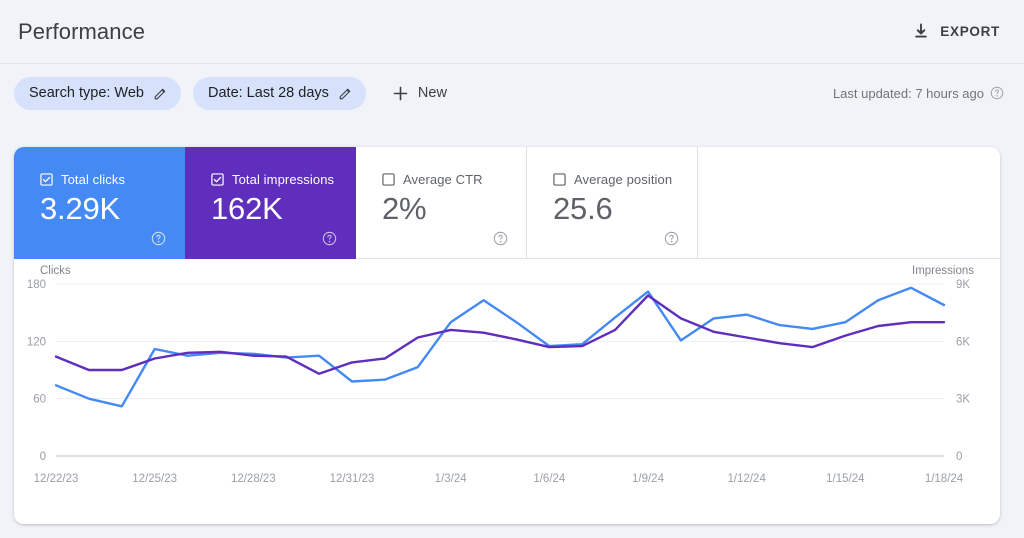 The image size is (1024, 538). What do you see at coordinates (583, 208) in the screenshot?
I see `metric-value-average-position: 25.6` at bounding box center [583, 208].